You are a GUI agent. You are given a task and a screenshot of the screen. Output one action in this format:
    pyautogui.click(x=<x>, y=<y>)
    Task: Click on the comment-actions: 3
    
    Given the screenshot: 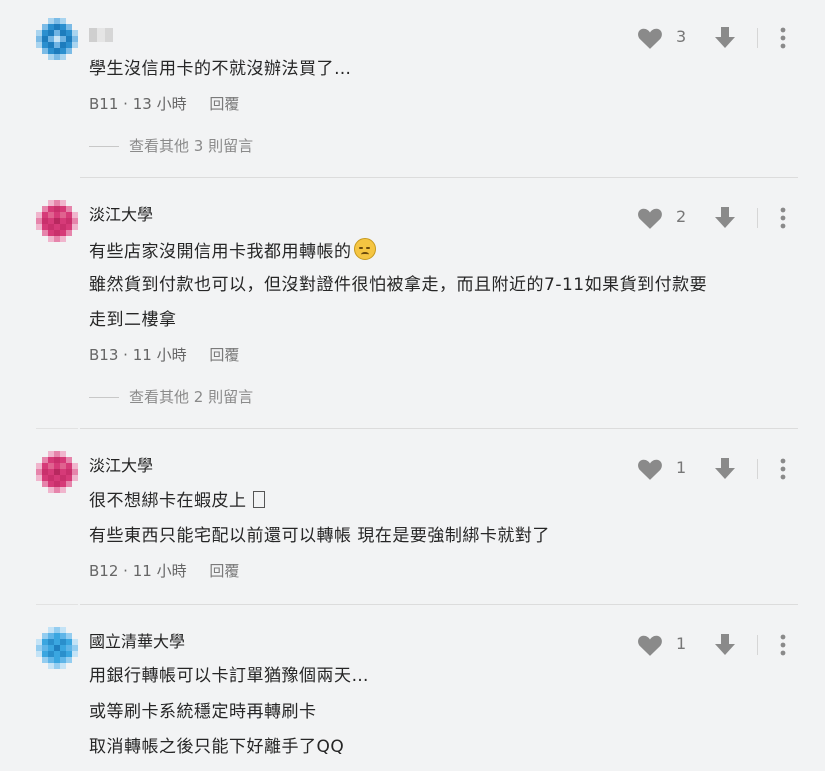 What is the action you would take?
    pyautogui.click(x=721, y=38)
    